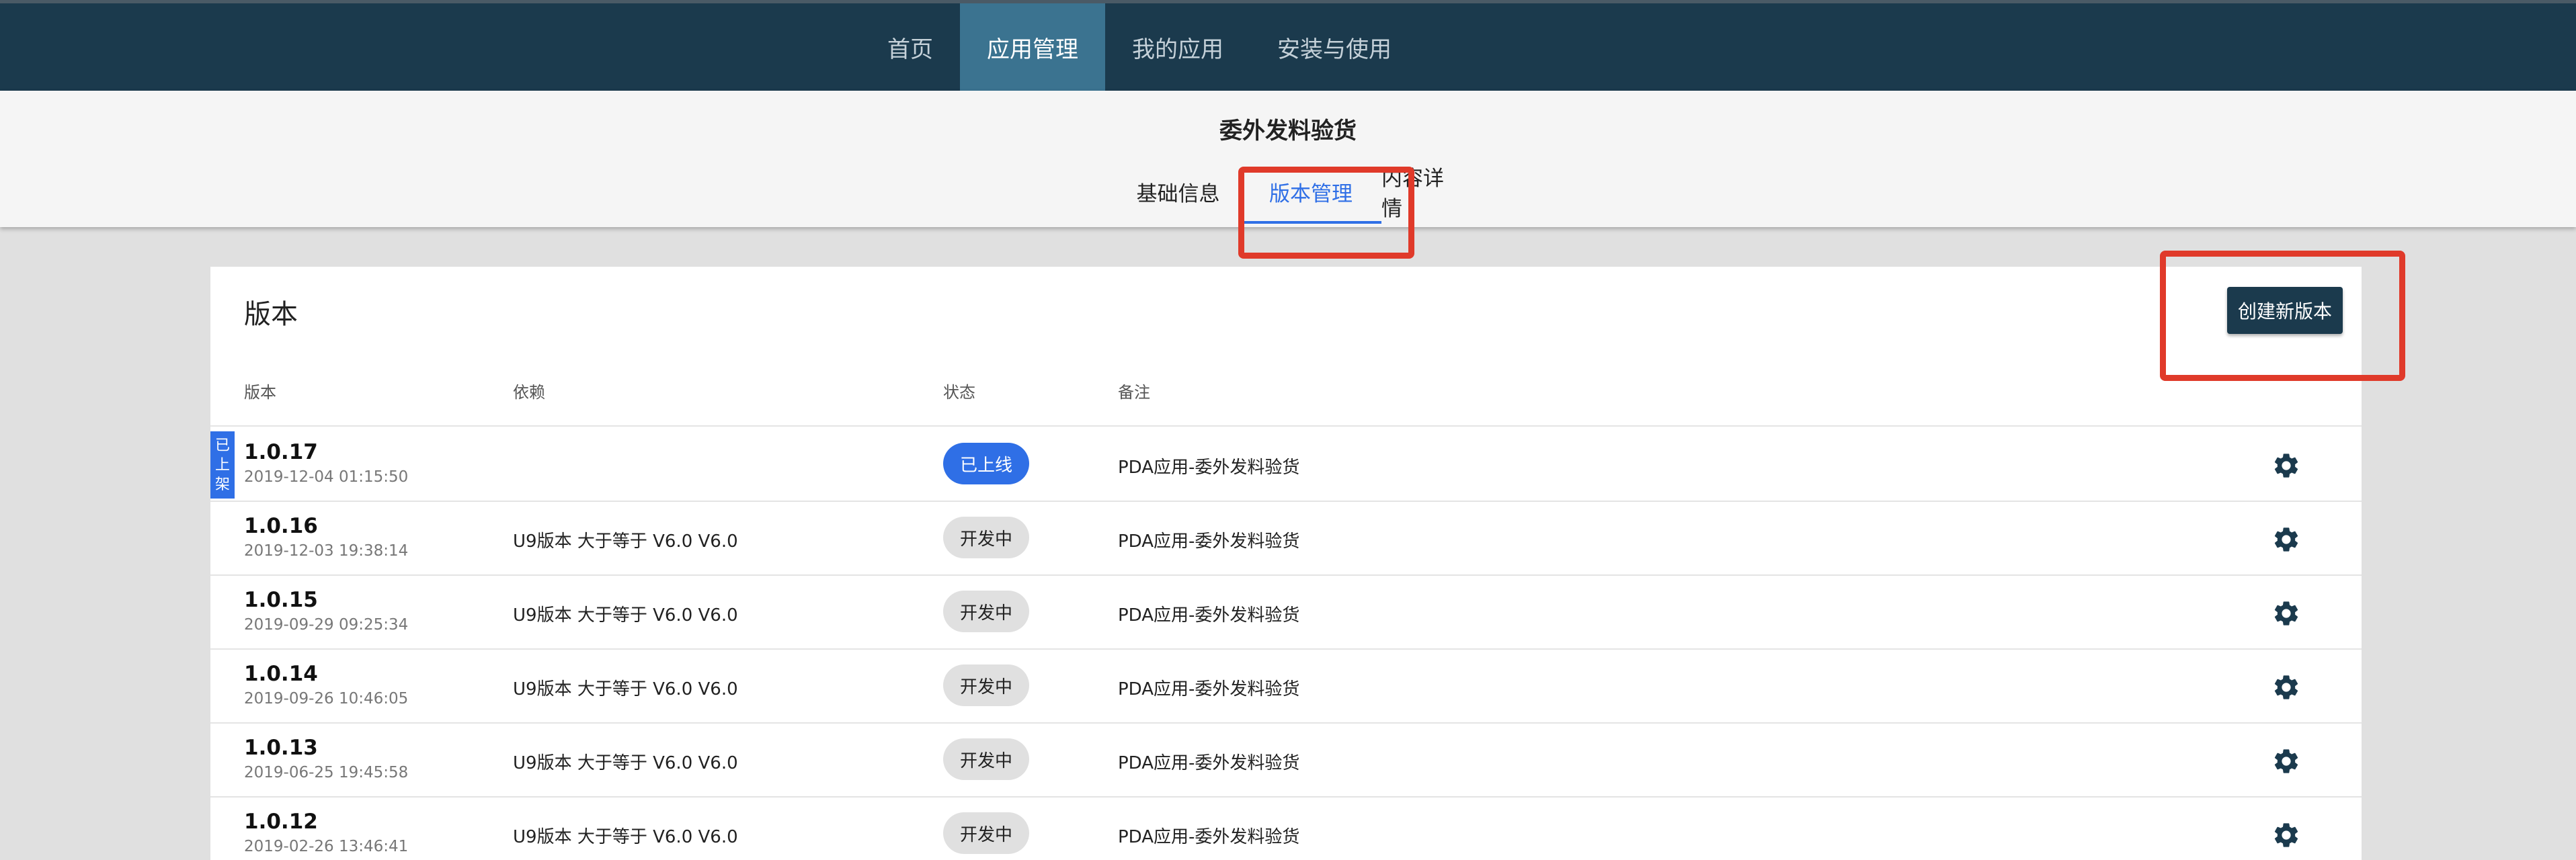 This screenshot has height=860, width=2576. I want to click on column-header-version: 版本, so click(260, 392).